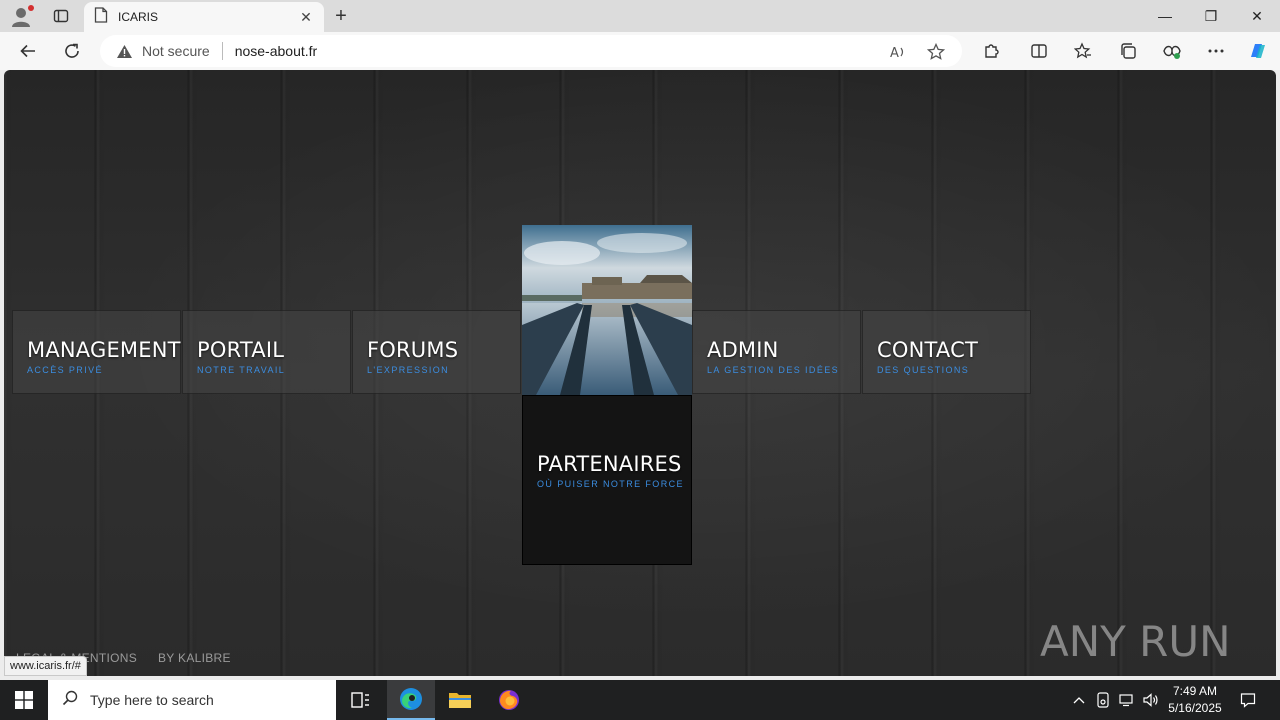  I want to click on menu-tile-admin: ADMIN LA GESTION DES IDÉES, so click(776, 352).